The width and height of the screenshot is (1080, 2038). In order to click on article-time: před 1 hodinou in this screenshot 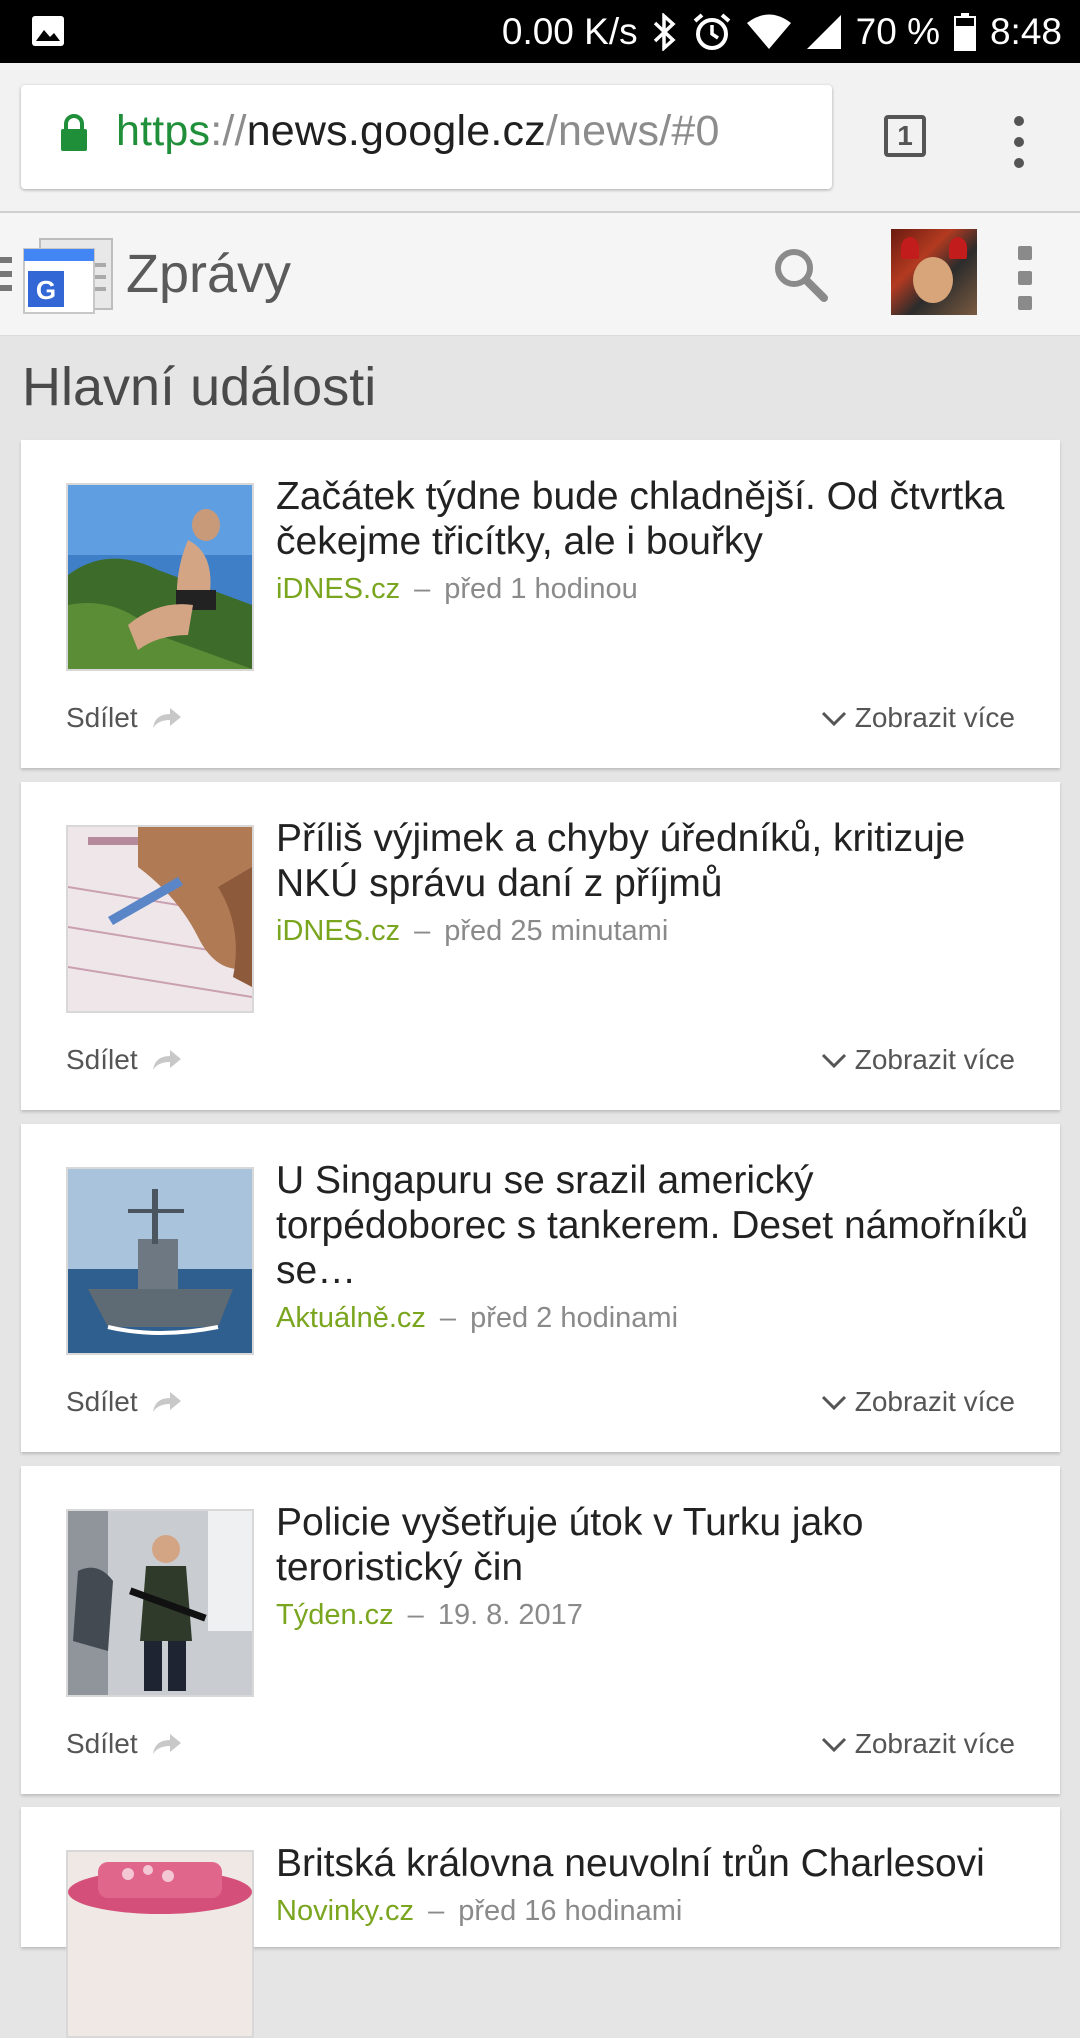, I will do `click(541, 589)`.